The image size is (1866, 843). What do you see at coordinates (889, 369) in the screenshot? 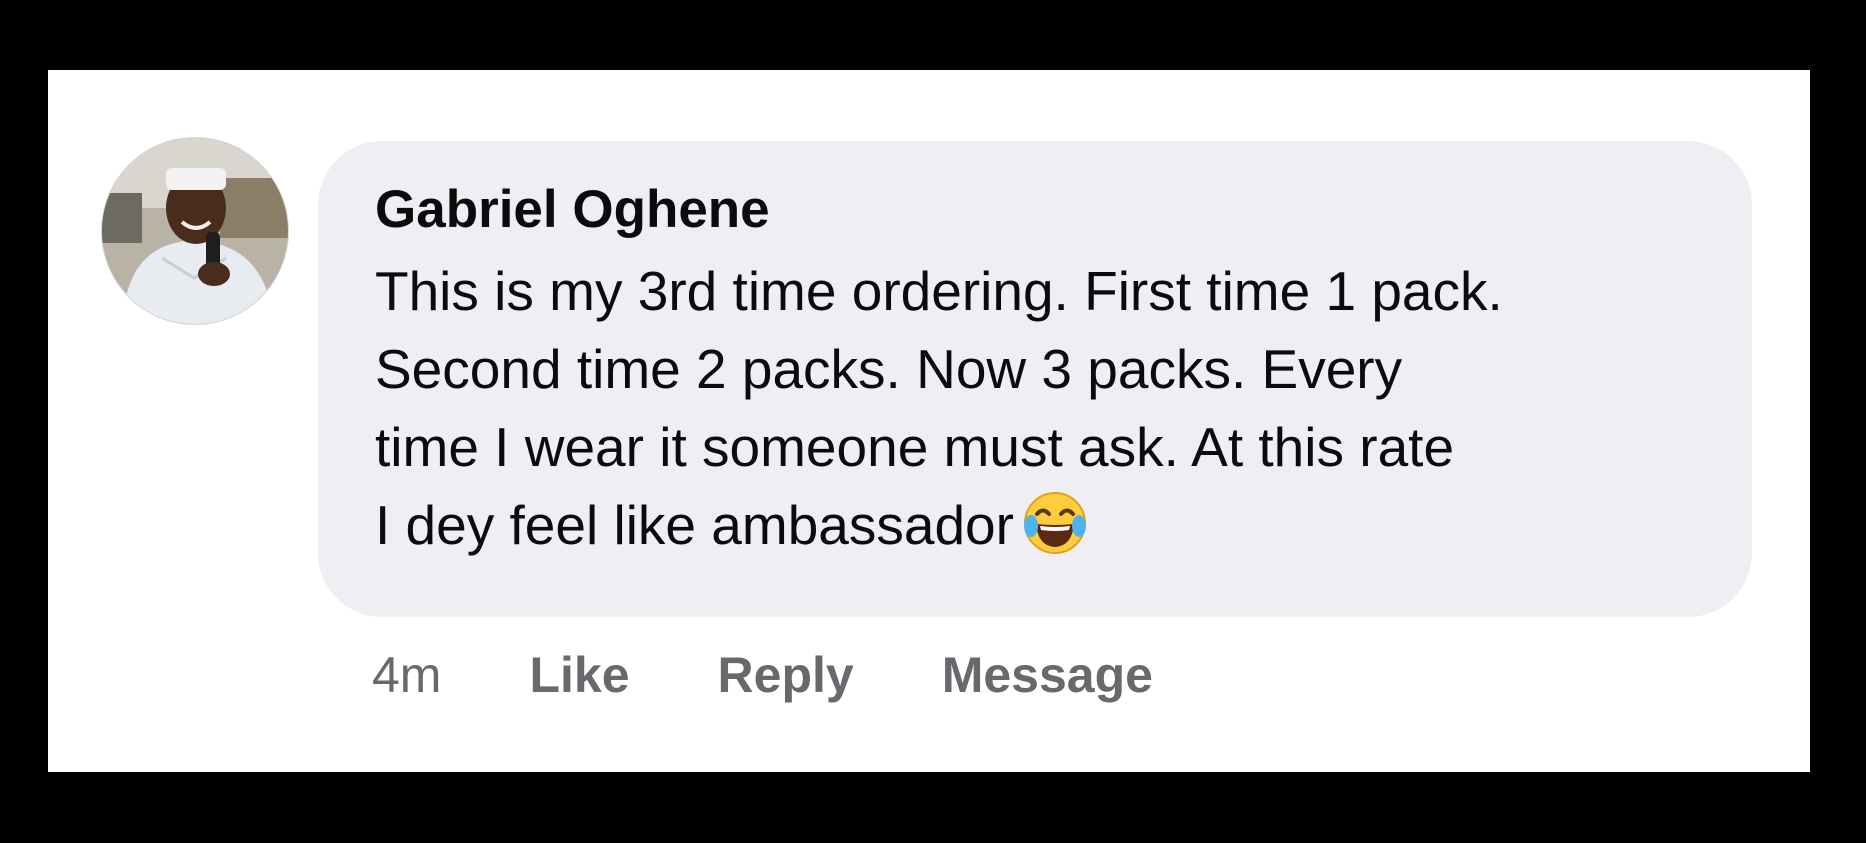
I see `comment-line: Second time 2 packs. Now 3 packs. Every` at bounding box center [889, 369].